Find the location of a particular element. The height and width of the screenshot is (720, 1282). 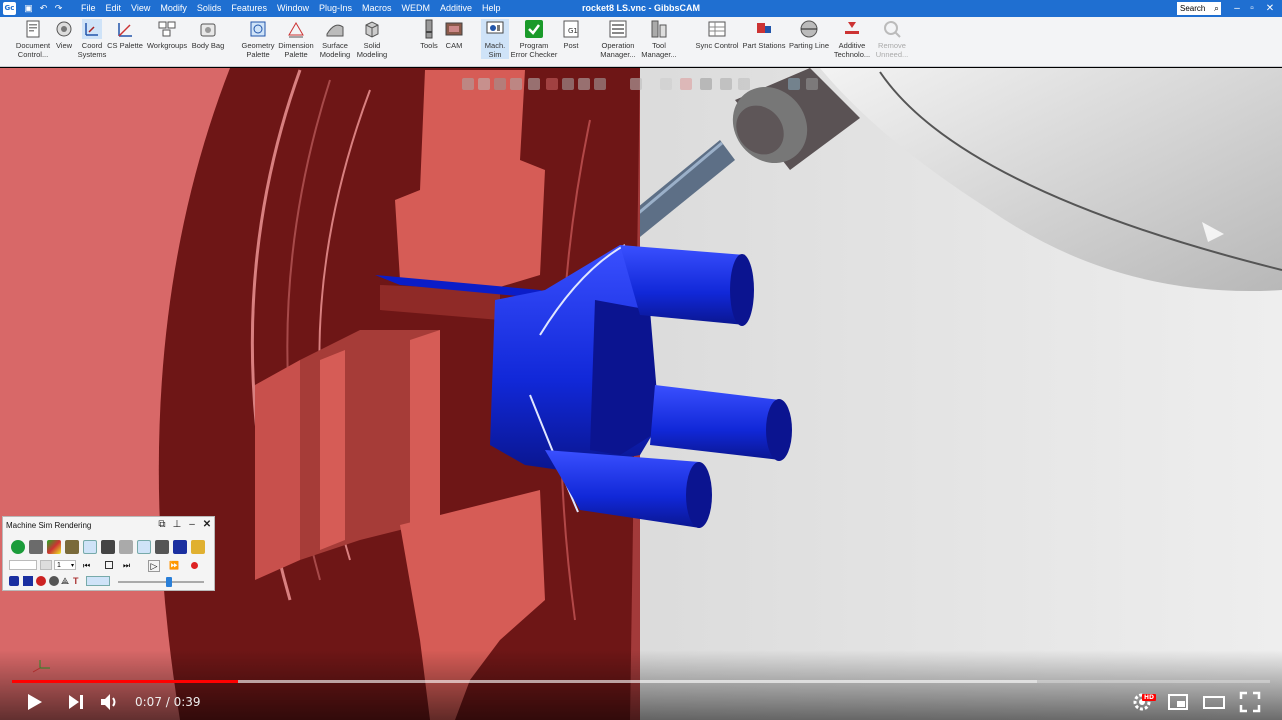

search-icon: ⌕ is located at coordinates (1216, 8).